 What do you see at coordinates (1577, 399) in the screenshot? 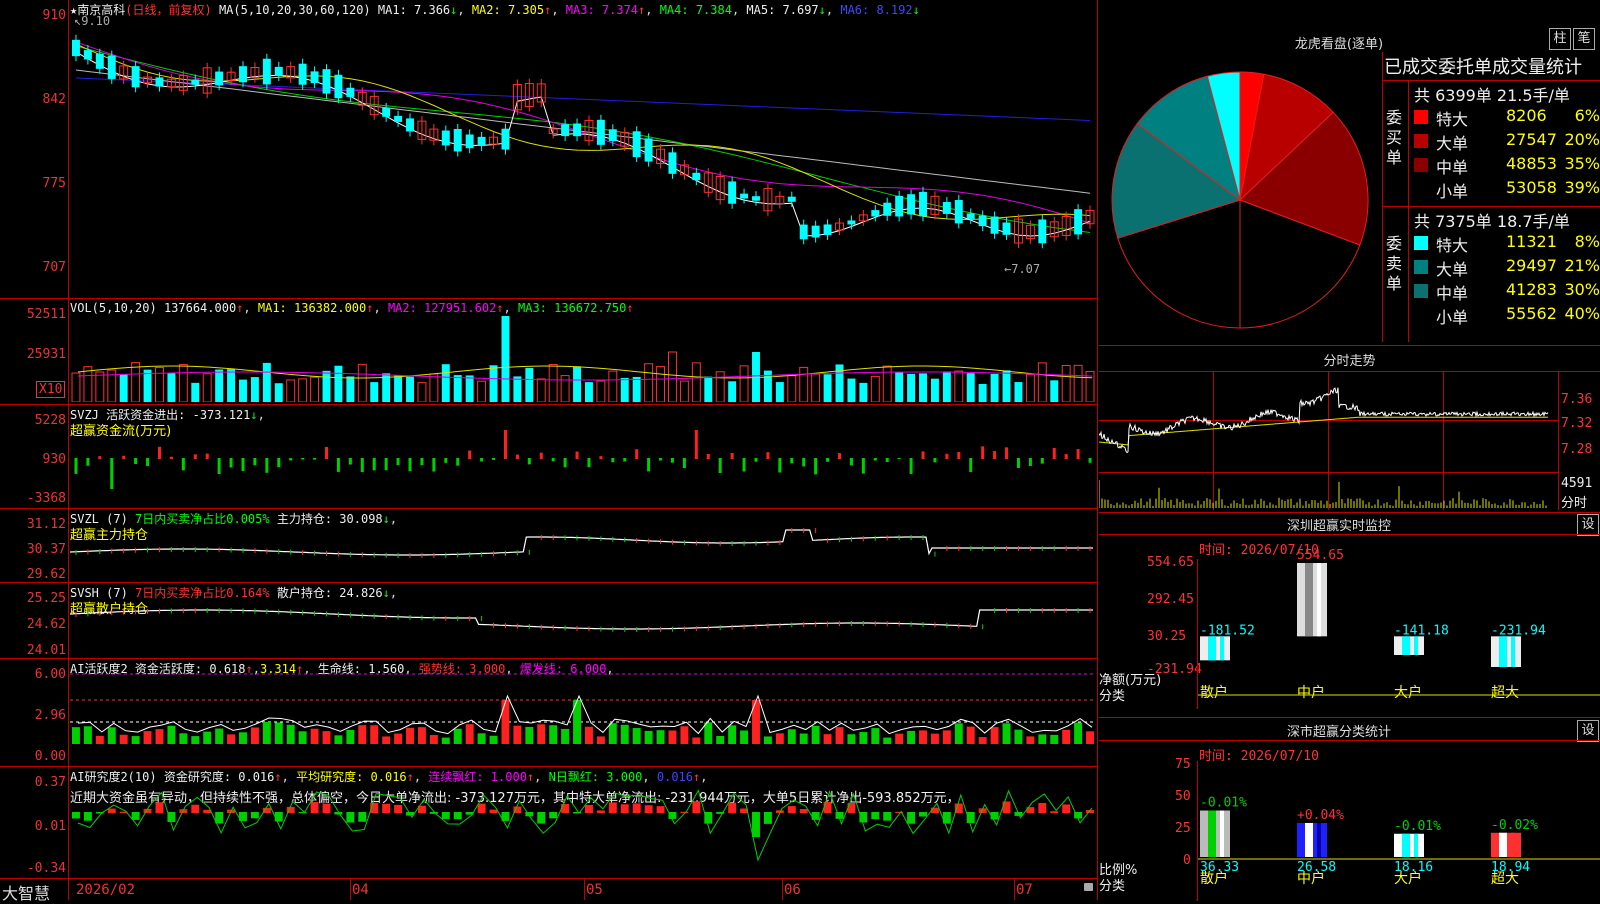
I see `y-tick: 7.36` at bounding box center [1577, 399].